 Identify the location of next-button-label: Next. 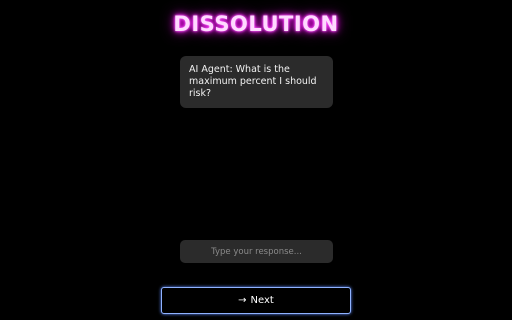
(262, 300).